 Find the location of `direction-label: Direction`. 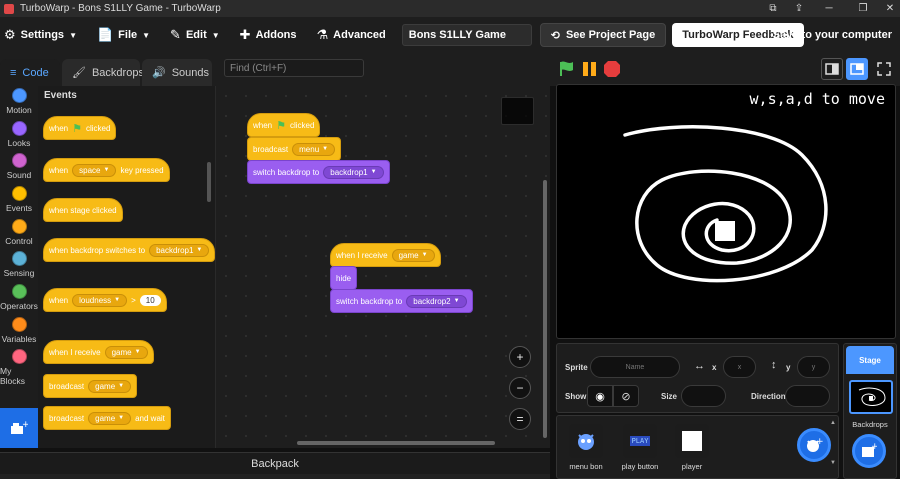

direction-label: Direction is located at coordinates (768, 396).